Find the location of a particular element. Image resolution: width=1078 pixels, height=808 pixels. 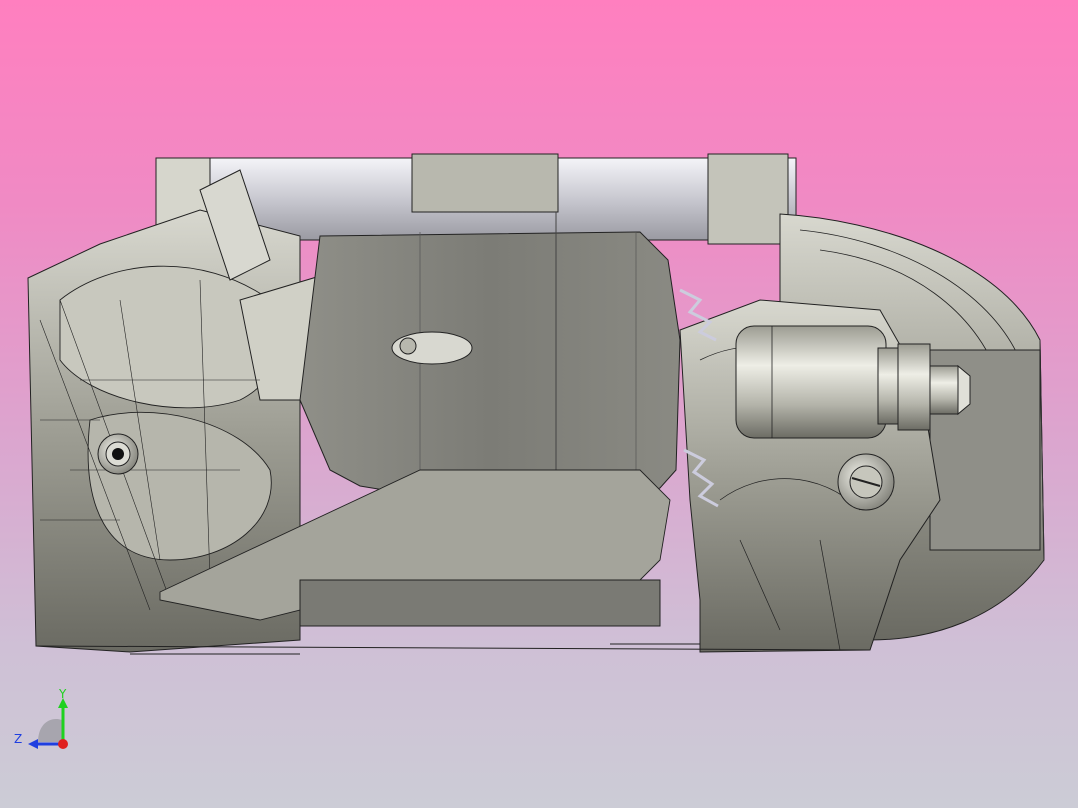

y-axis-label: Y is located at coordinates (63, 694).